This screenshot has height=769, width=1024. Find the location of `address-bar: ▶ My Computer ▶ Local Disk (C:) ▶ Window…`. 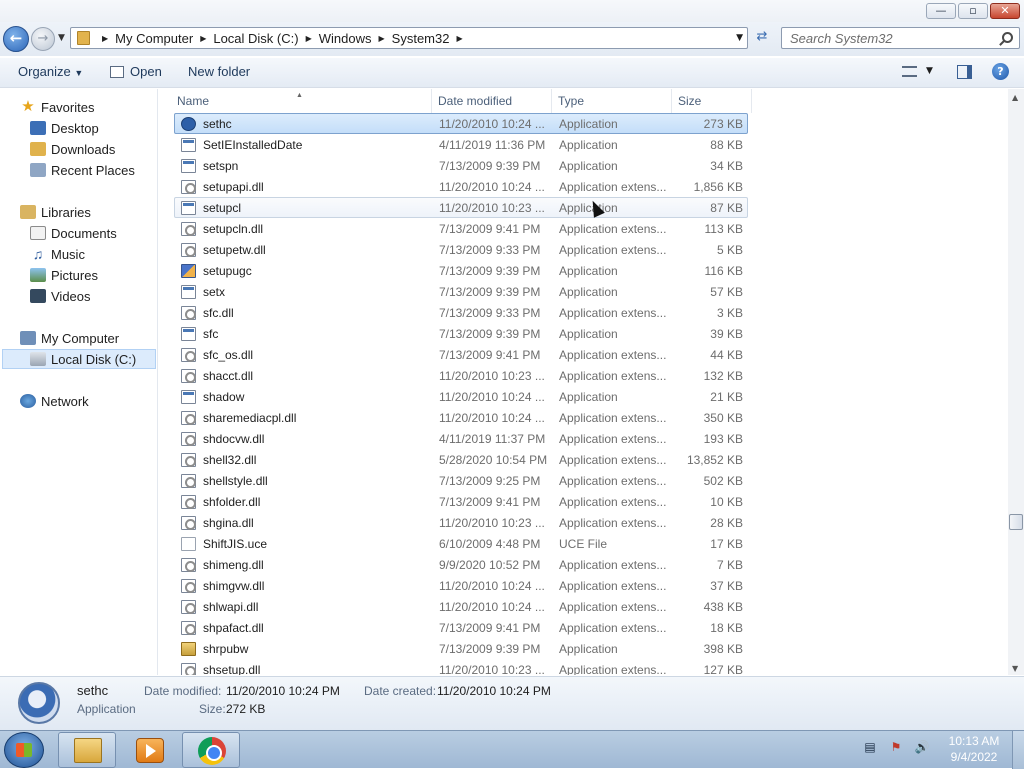

address-bar: ▶ My Computer ▶ Local Disk (C:) ▶ Window… is located at coordinates (409, 38).